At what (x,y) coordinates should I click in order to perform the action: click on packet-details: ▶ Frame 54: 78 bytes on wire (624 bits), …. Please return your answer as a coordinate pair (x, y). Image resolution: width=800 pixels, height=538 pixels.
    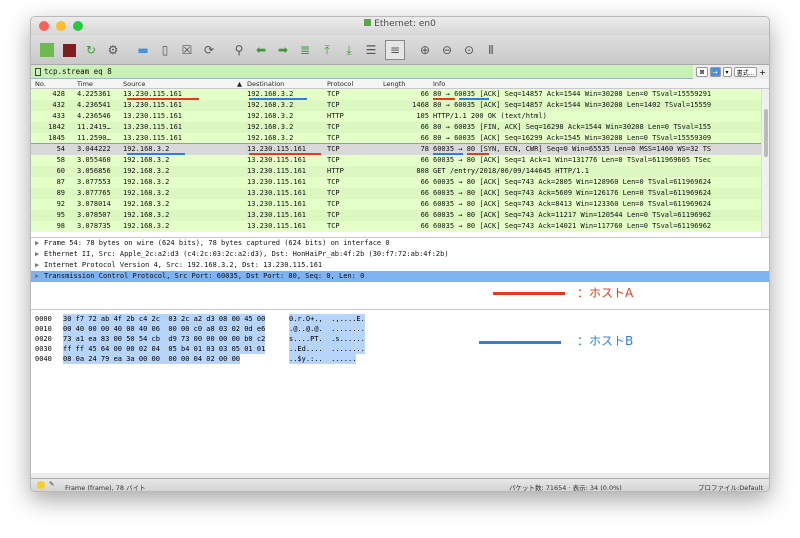
    Looking at the image, I should click on (400, 273).